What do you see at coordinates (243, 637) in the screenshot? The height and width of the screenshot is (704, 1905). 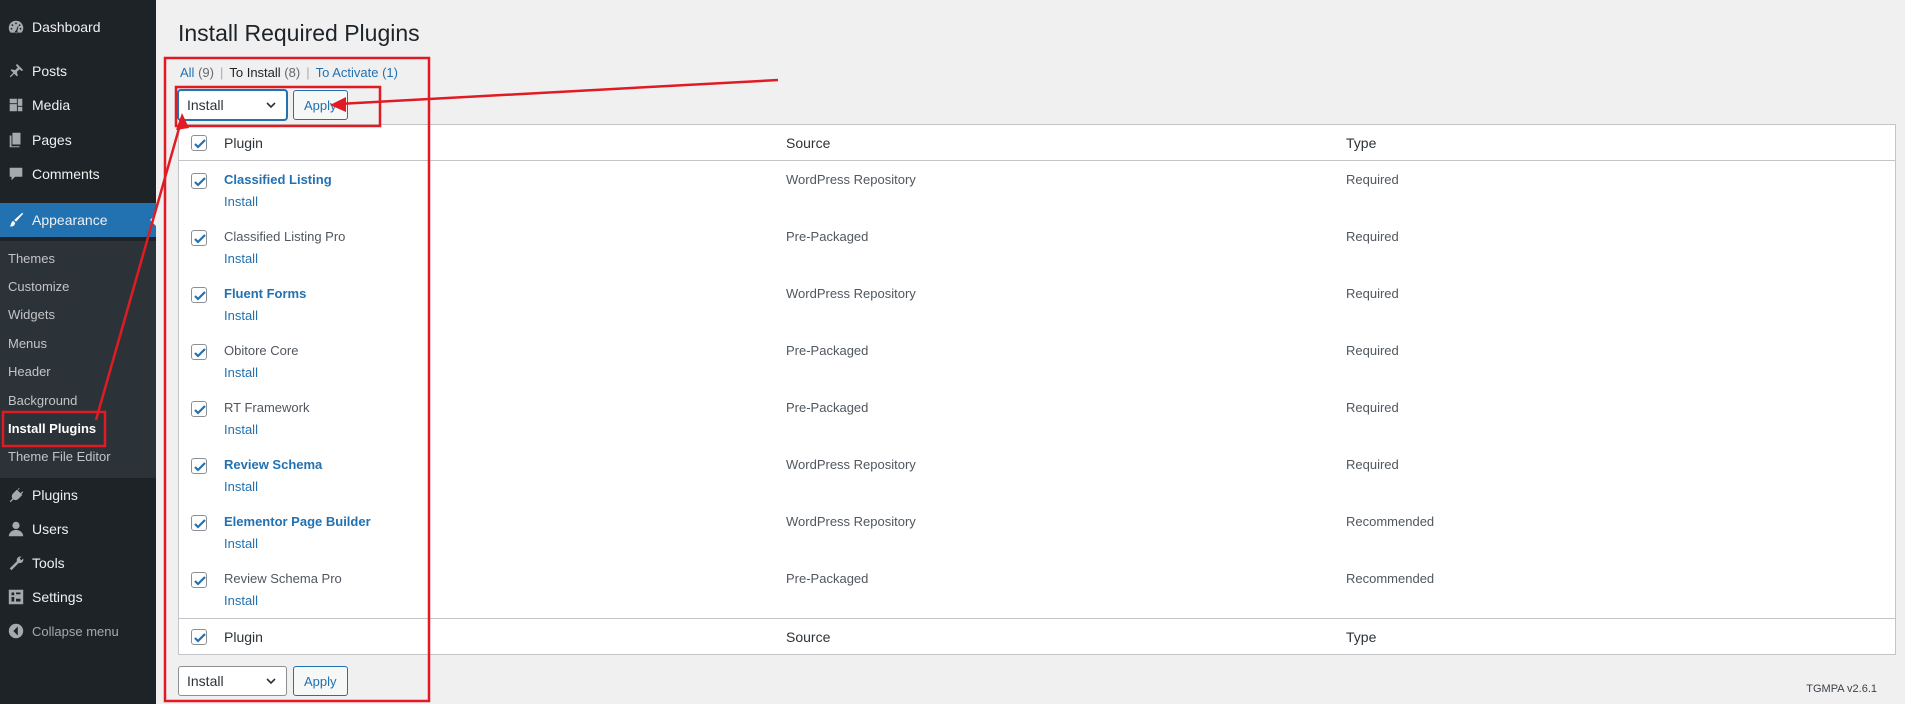 I see `column-plugin-footer: Plugin` at bounding box center [243, 637].